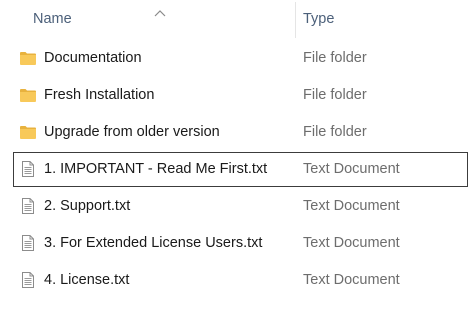  Describe the element at coordinates (153, 243) in the screenshot. I see `file-name: 3. For Extended License Users.txt` at that location.